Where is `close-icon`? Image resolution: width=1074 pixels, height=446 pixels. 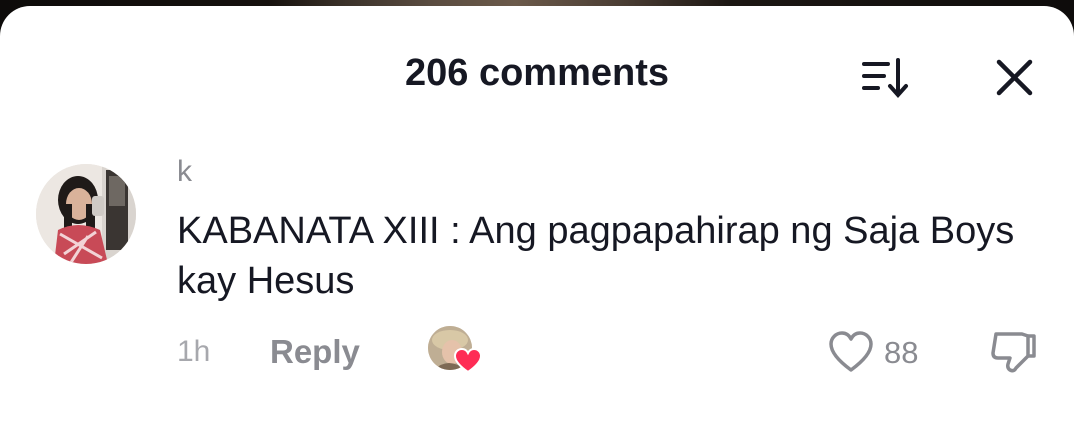
close-icon is located at coordinates (1014, 77).